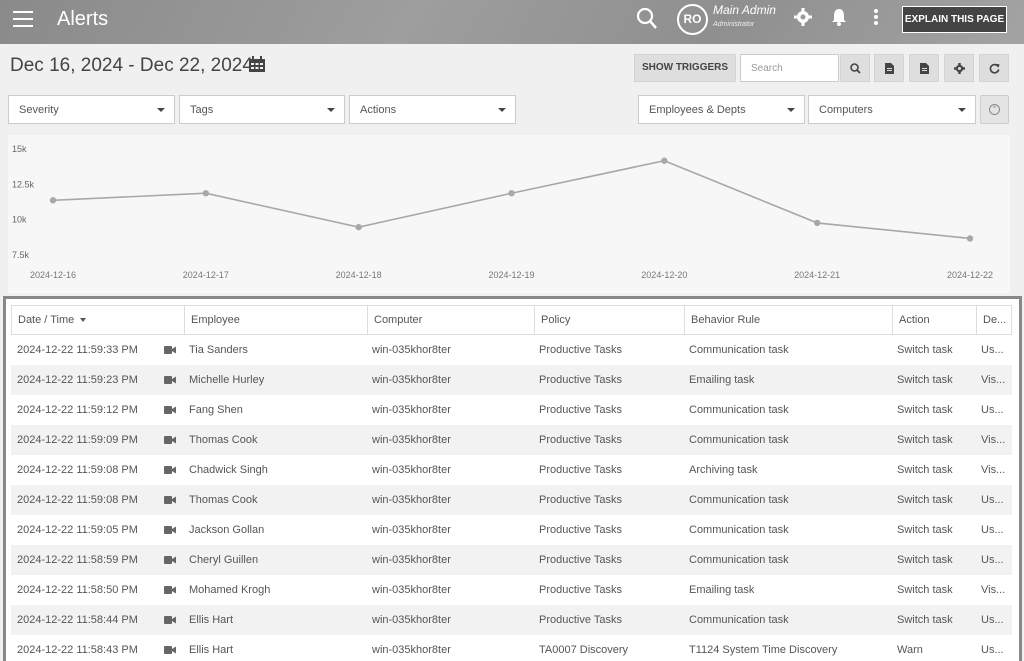  What do you see at coordinates (692, 19) in the screenshot?
I see `avatar: RO` at bounding box center [692, 19].